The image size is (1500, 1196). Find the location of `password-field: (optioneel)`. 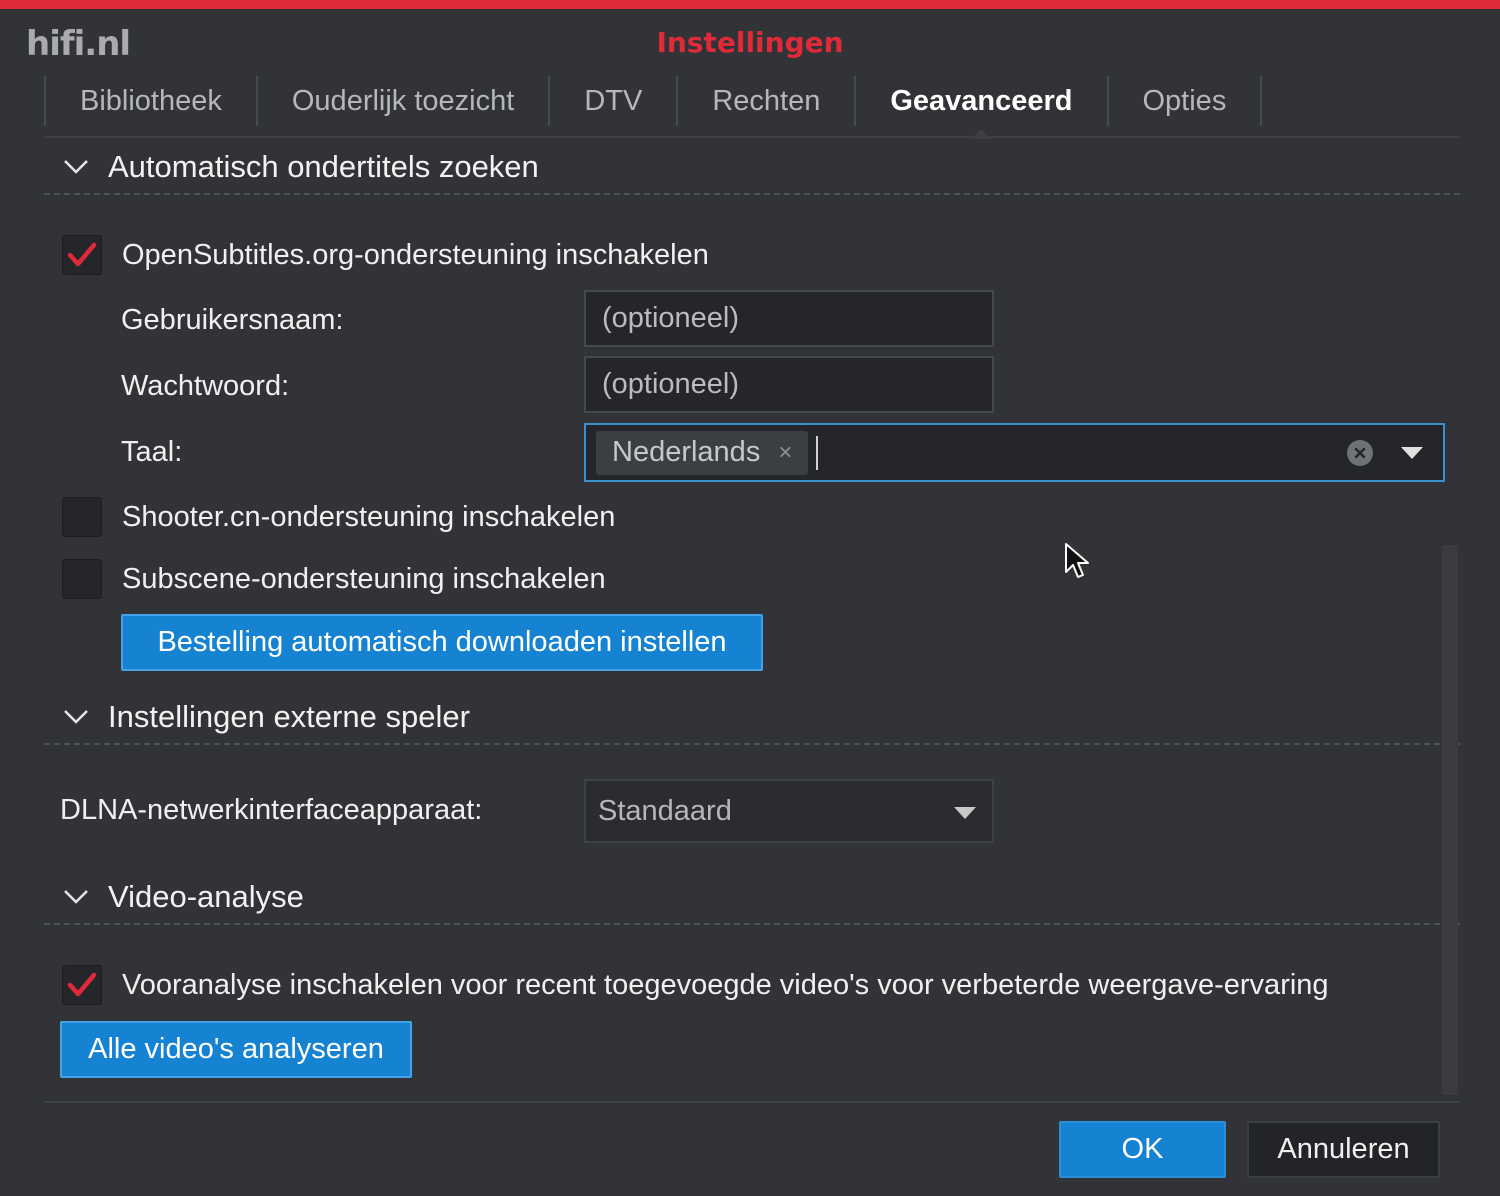

password-field: (optioneel) is located at coordinates (789, 384).